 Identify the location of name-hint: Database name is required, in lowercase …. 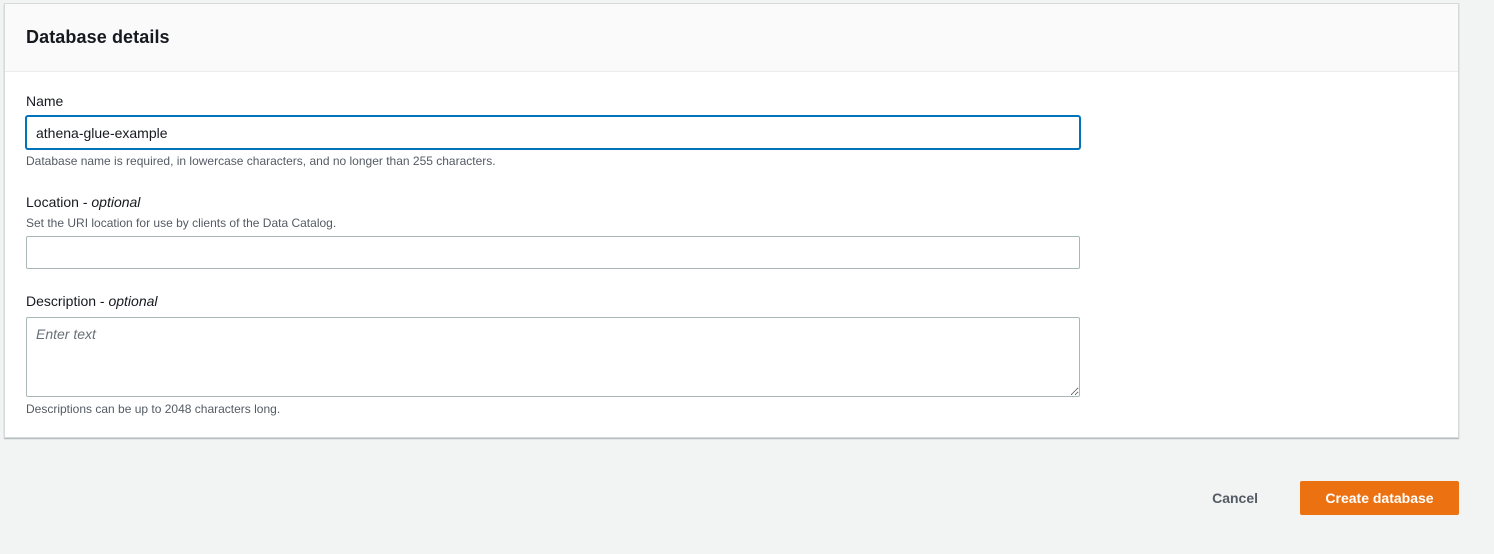
(261, 161).